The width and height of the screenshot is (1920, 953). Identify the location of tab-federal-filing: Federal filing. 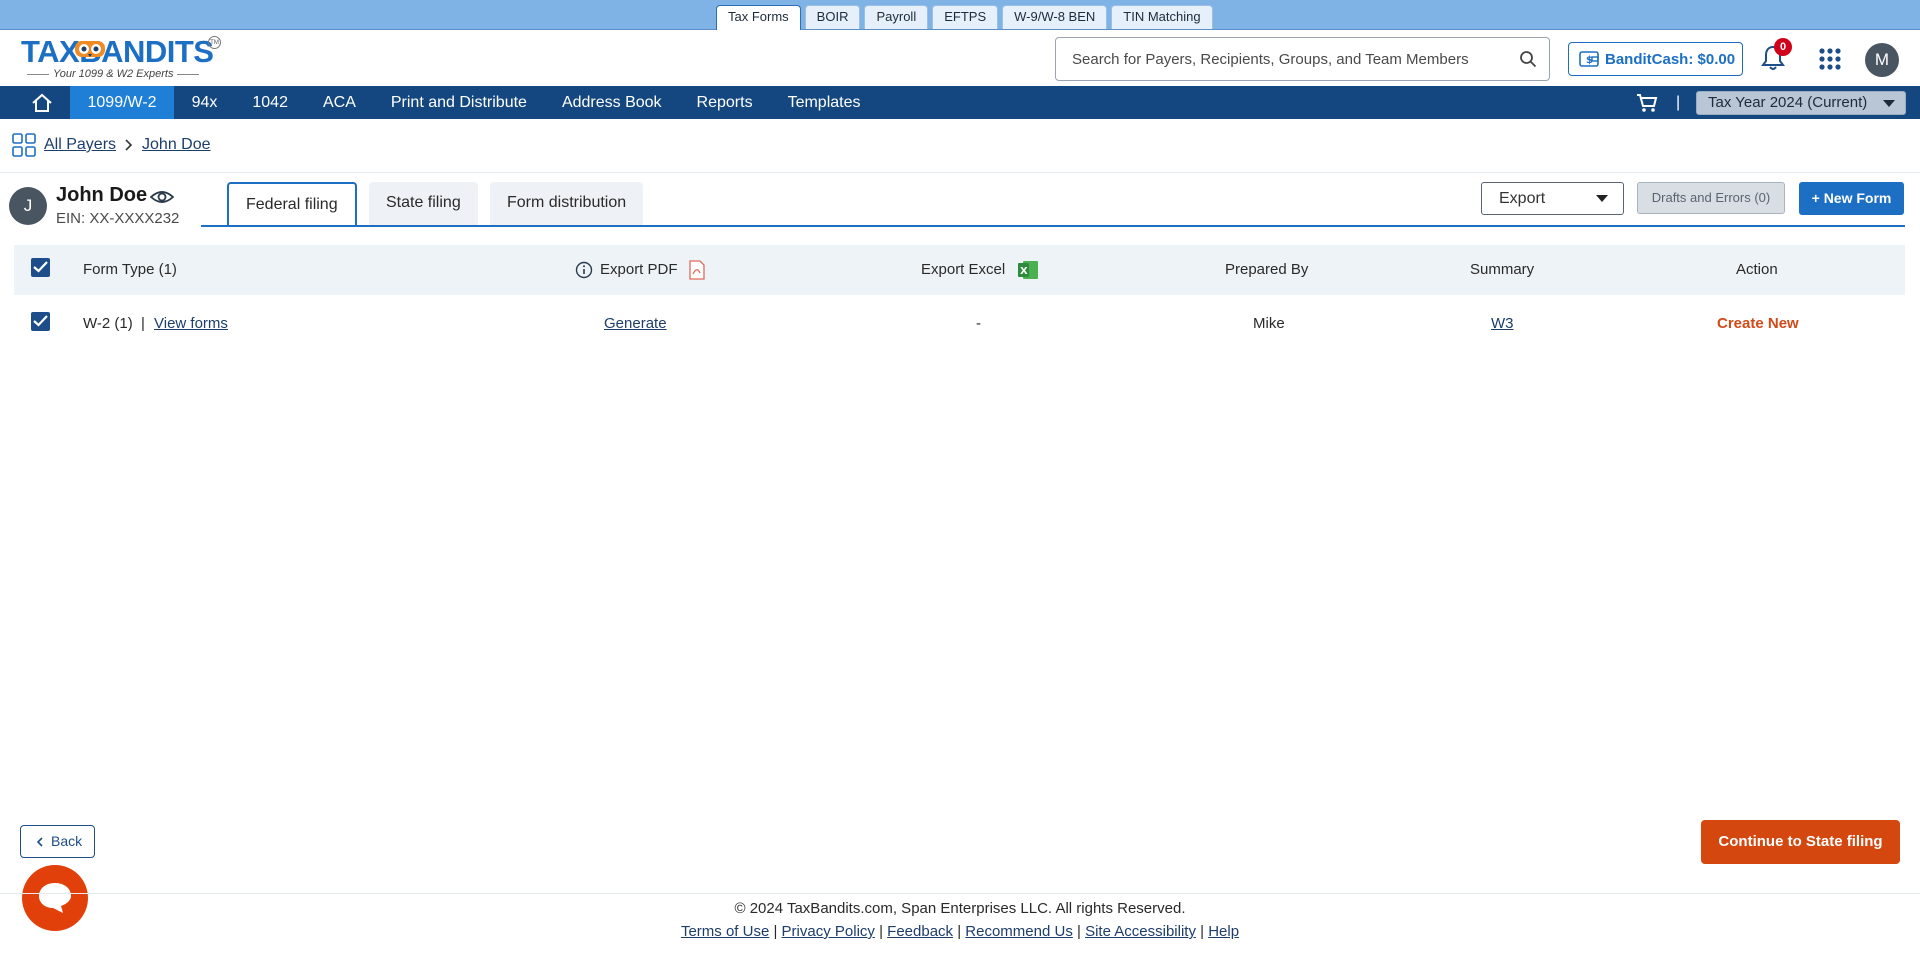
(292, 204).